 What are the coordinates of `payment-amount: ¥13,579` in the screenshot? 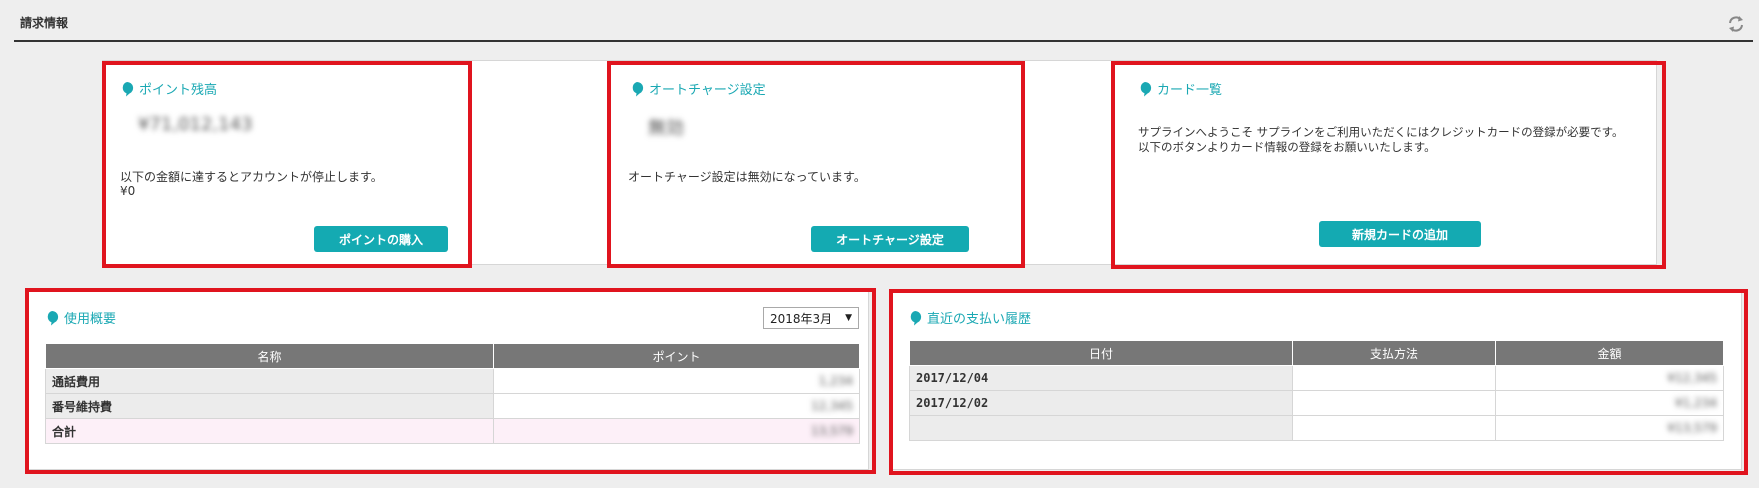 It's located at (1609, 428).